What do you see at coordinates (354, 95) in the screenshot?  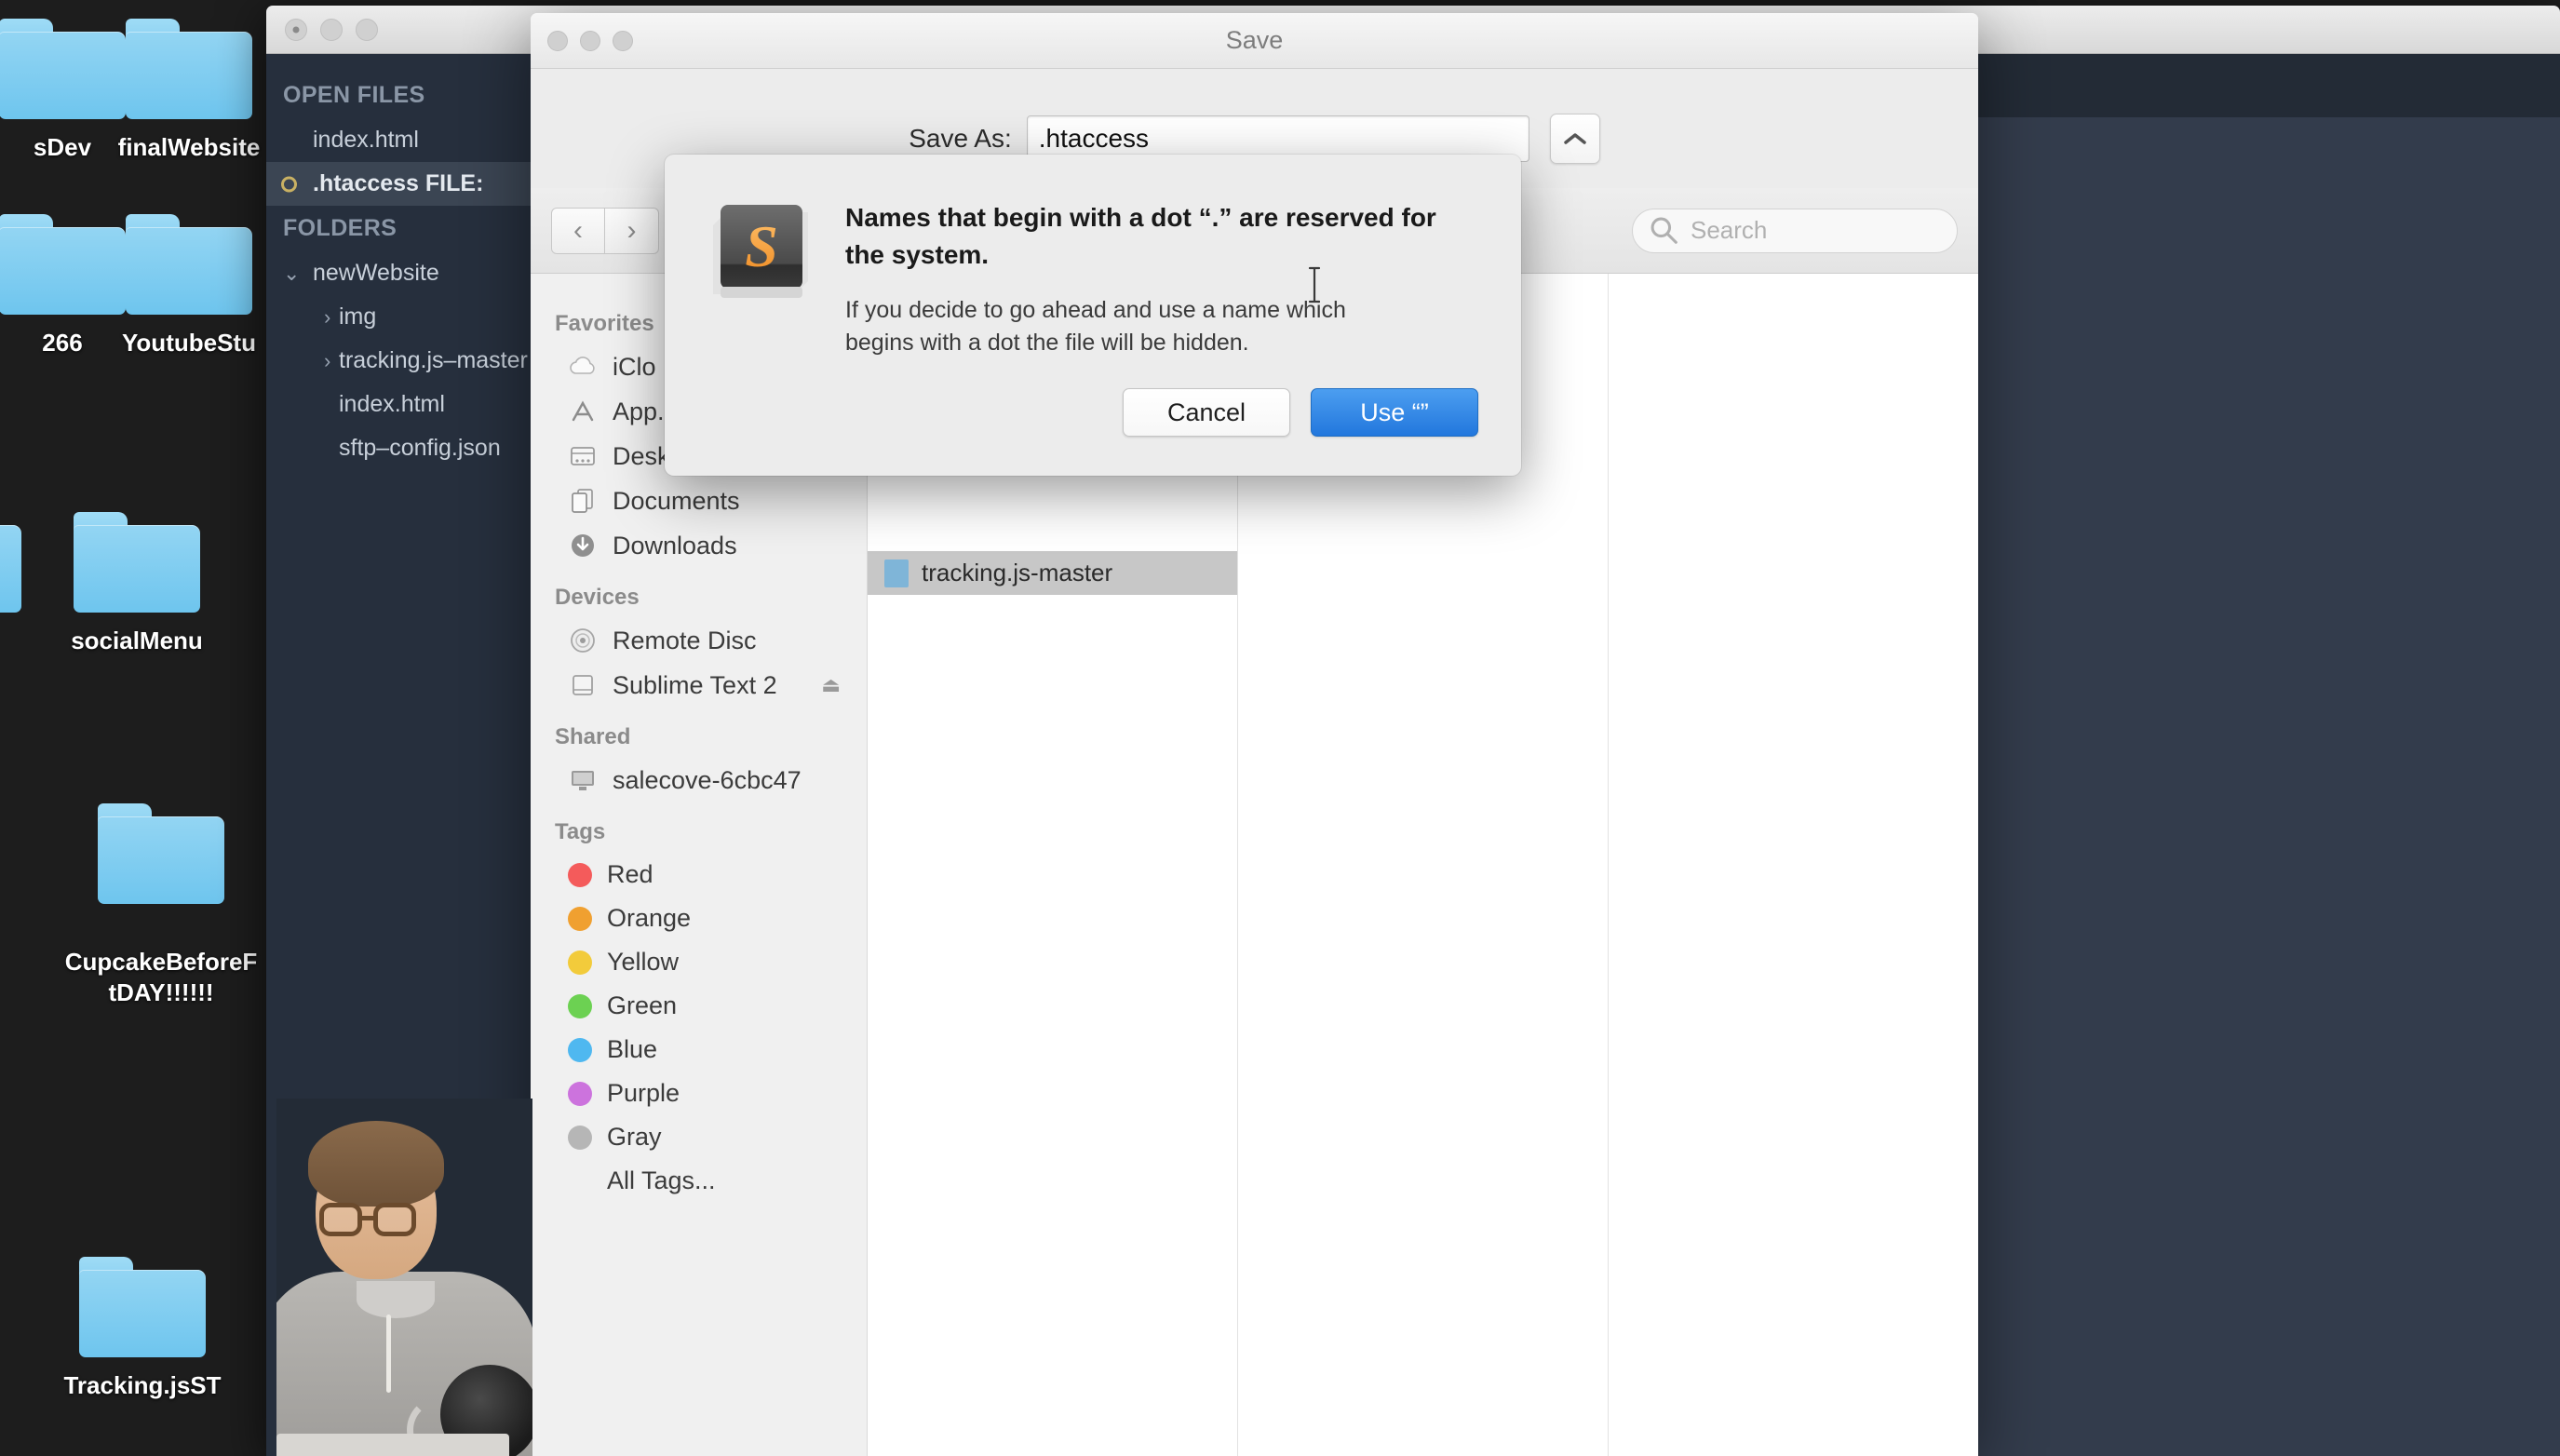 I see `open-files-header: OPEN FILES` at bounding box center [354, 95].